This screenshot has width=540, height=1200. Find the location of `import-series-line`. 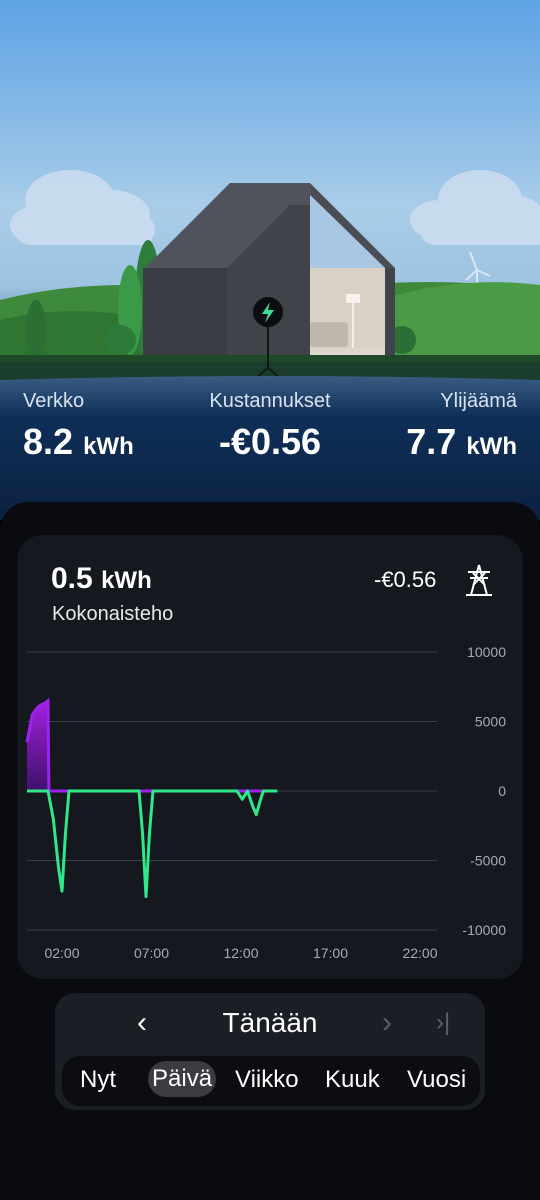

import-series-line is located at coordinates (151, 745).